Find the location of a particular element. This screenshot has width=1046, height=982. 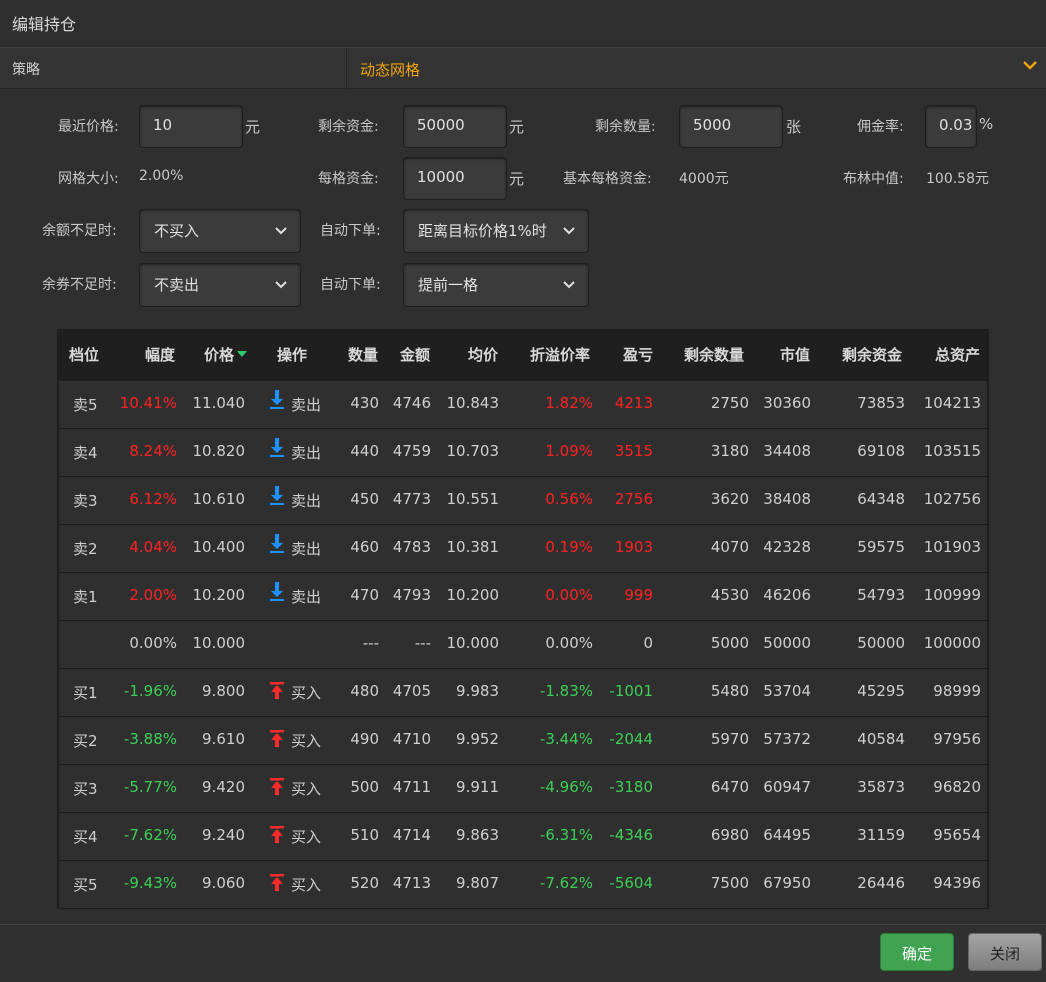

strategy-row: 策略 动态网格 is located at coordinates (523, 68).